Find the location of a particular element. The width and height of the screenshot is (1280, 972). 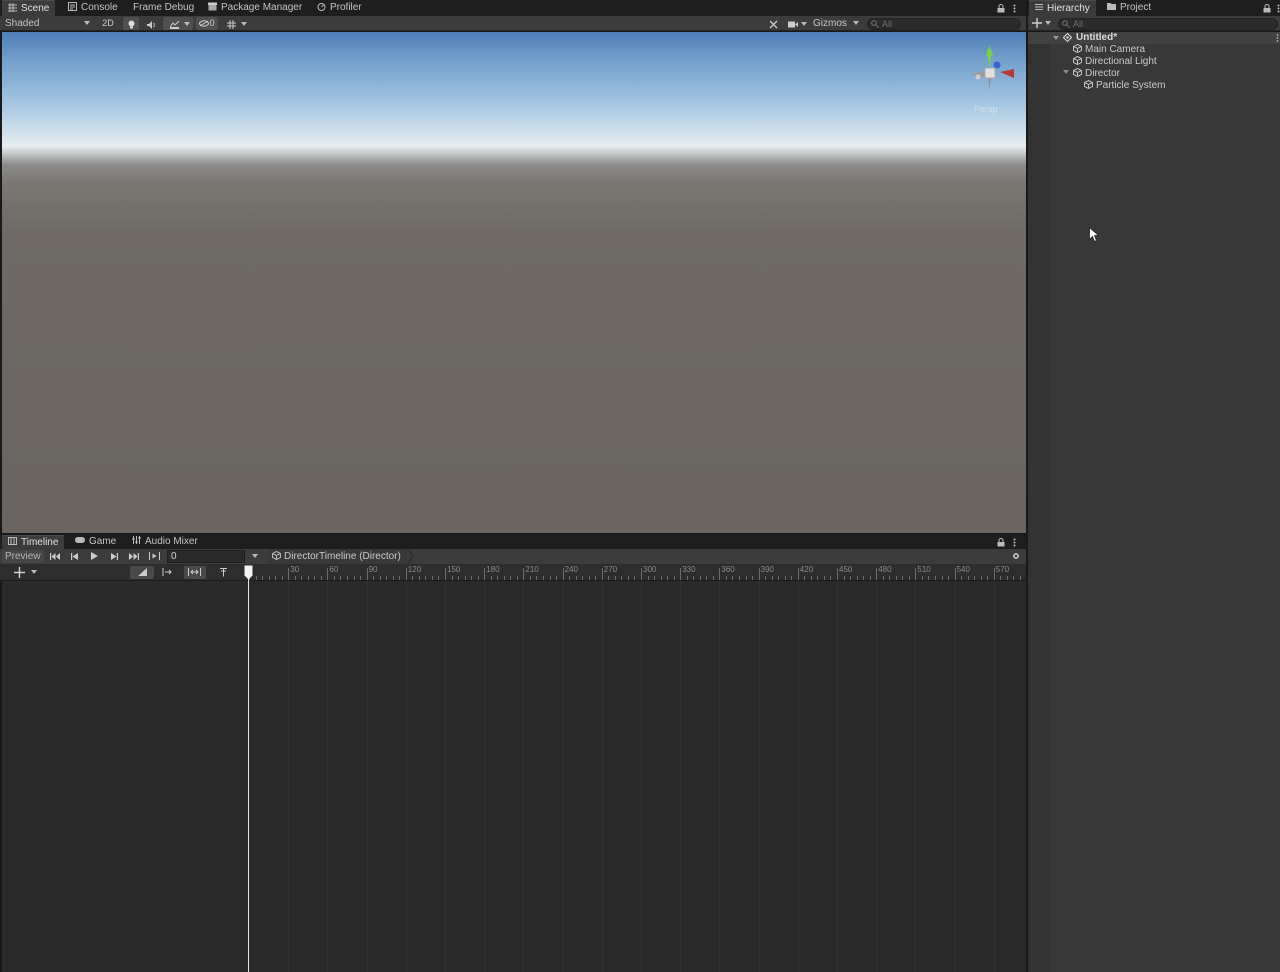

create-button is located at coordinates (1042, 23).